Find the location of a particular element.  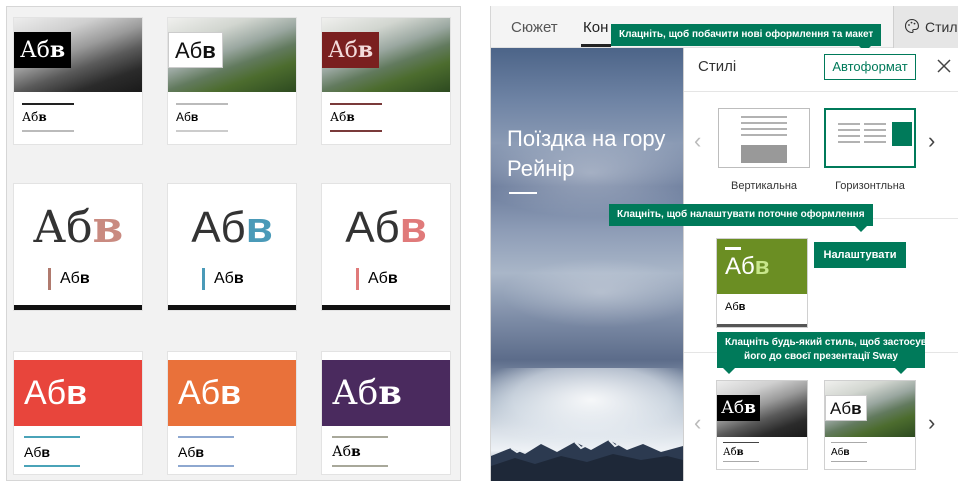

palette-icon is located at coordinates (912, 27).